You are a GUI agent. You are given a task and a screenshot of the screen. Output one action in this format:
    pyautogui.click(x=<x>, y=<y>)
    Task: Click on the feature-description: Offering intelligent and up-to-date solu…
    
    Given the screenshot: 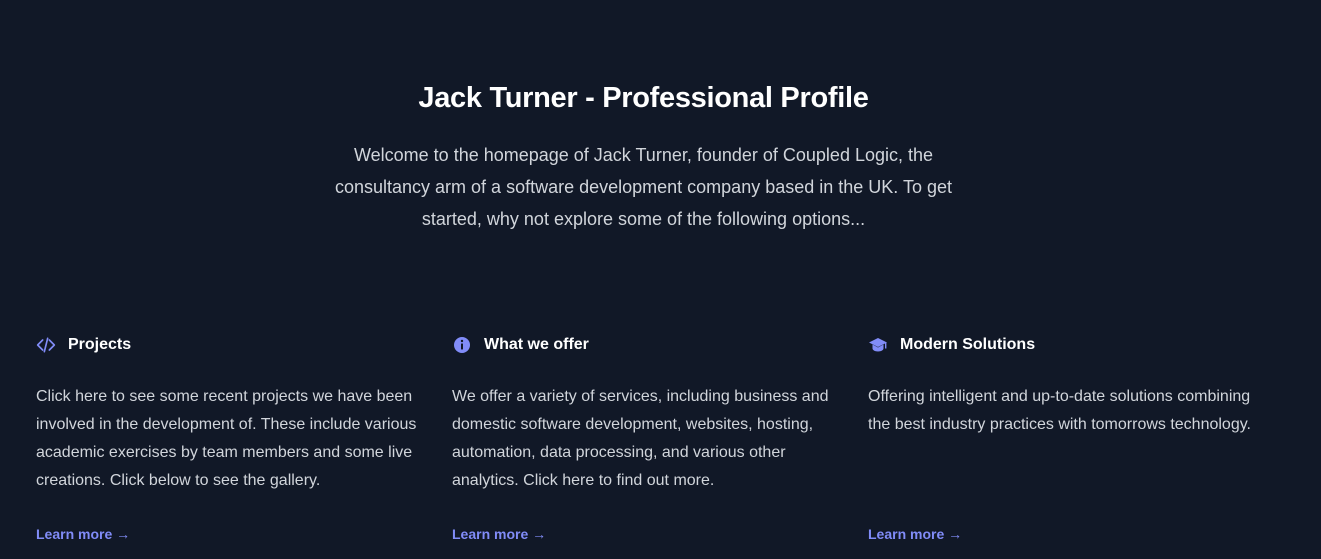 What is the action you would take?
    pyautogui.click(x=1059, y=410)
    